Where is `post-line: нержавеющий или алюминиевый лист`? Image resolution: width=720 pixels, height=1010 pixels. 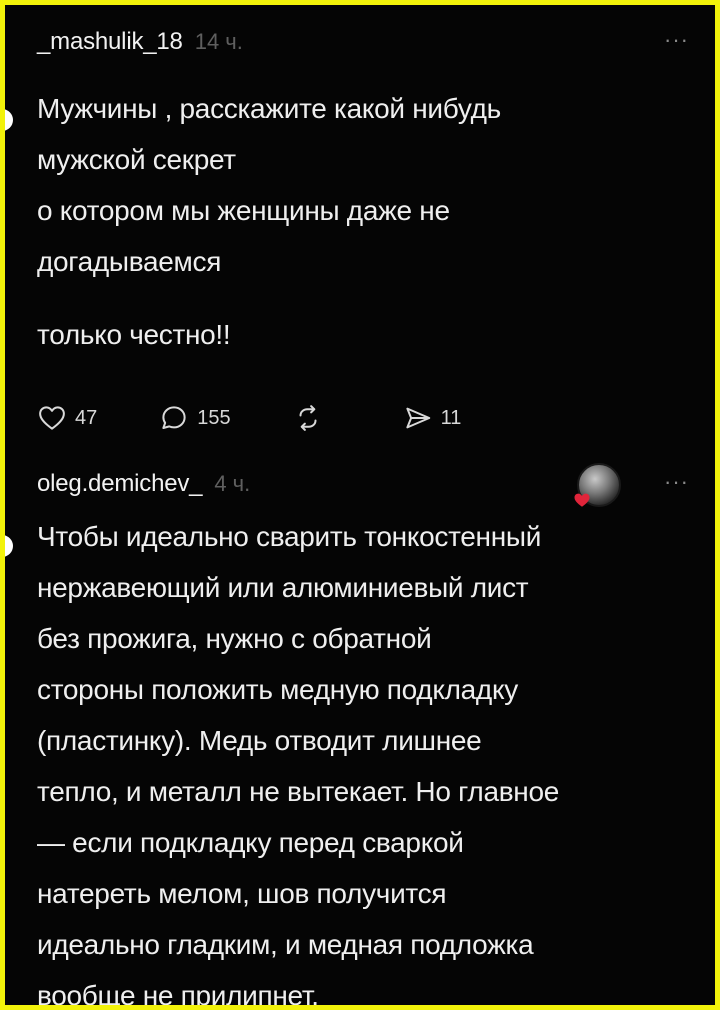 post-line: нержавеющий или алюминиевый лист is located at coordinates (283, 587).